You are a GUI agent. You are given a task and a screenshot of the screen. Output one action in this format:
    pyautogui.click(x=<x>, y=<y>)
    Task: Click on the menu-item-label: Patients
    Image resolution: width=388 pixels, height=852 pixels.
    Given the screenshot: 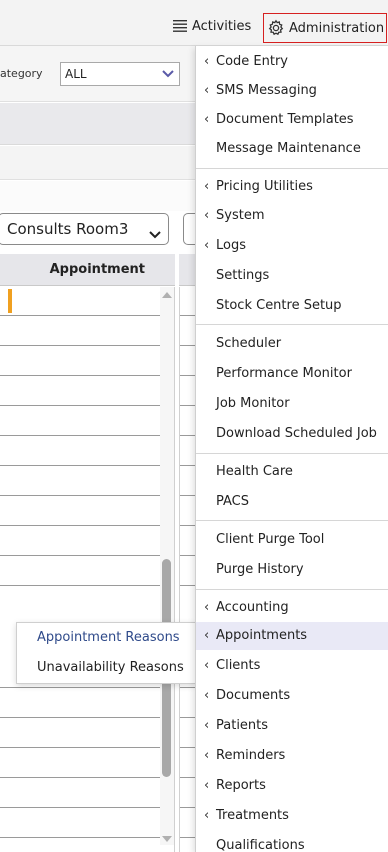 What is the action you would take?
    pyautogui.click(x=242, y=725)
    